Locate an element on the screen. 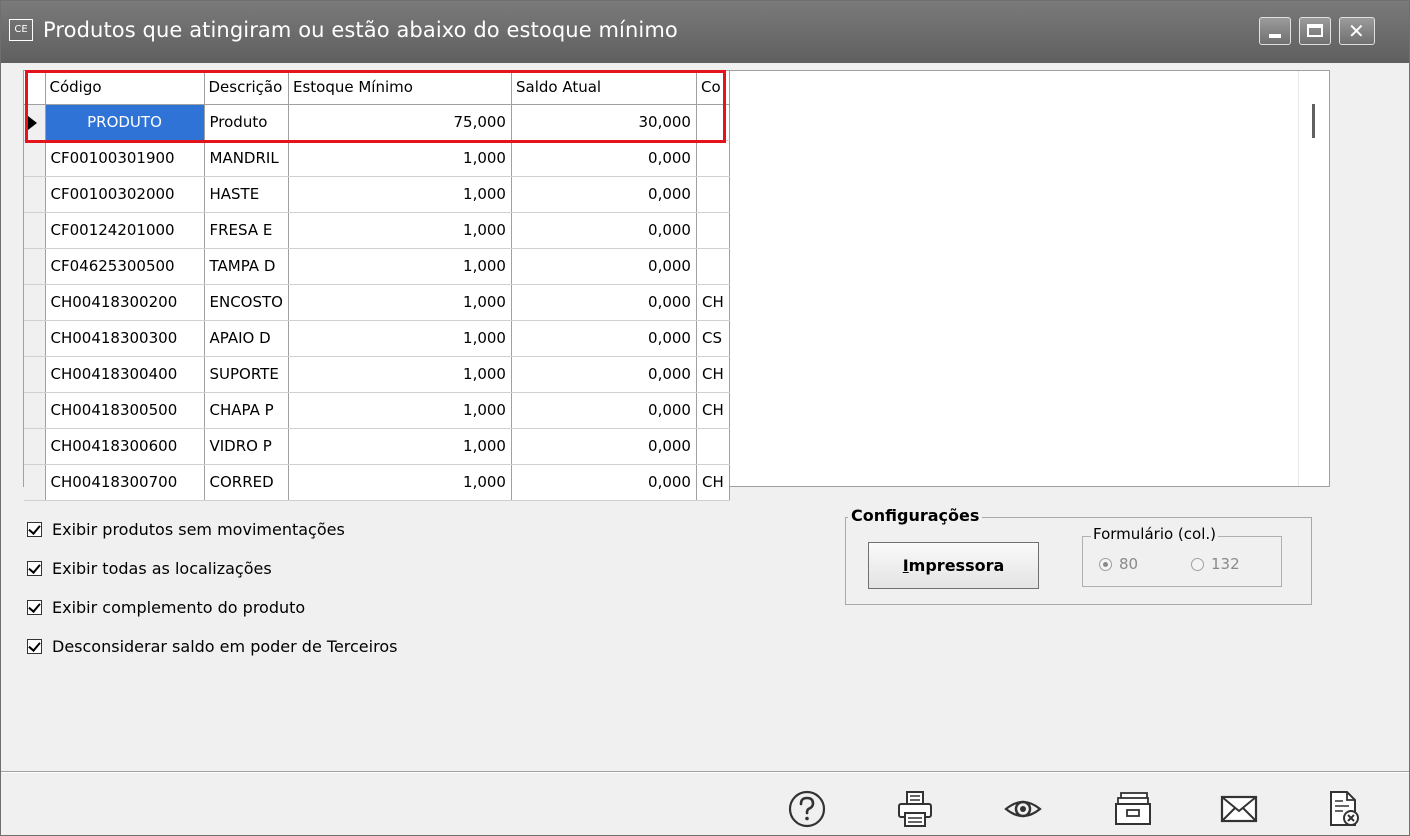  cell-codigo: CH00418300400 is located at coordinates (125, 374).